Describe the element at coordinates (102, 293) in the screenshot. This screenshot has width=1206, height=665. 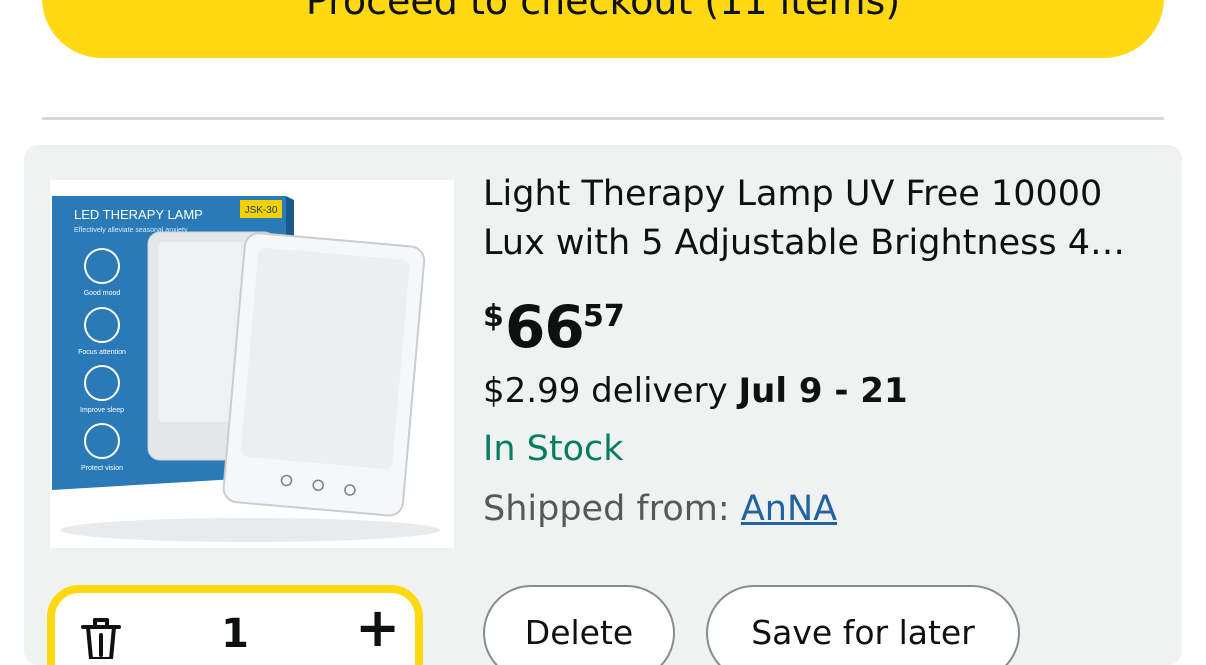
I see `box-feature-0: Good mood` at that location.